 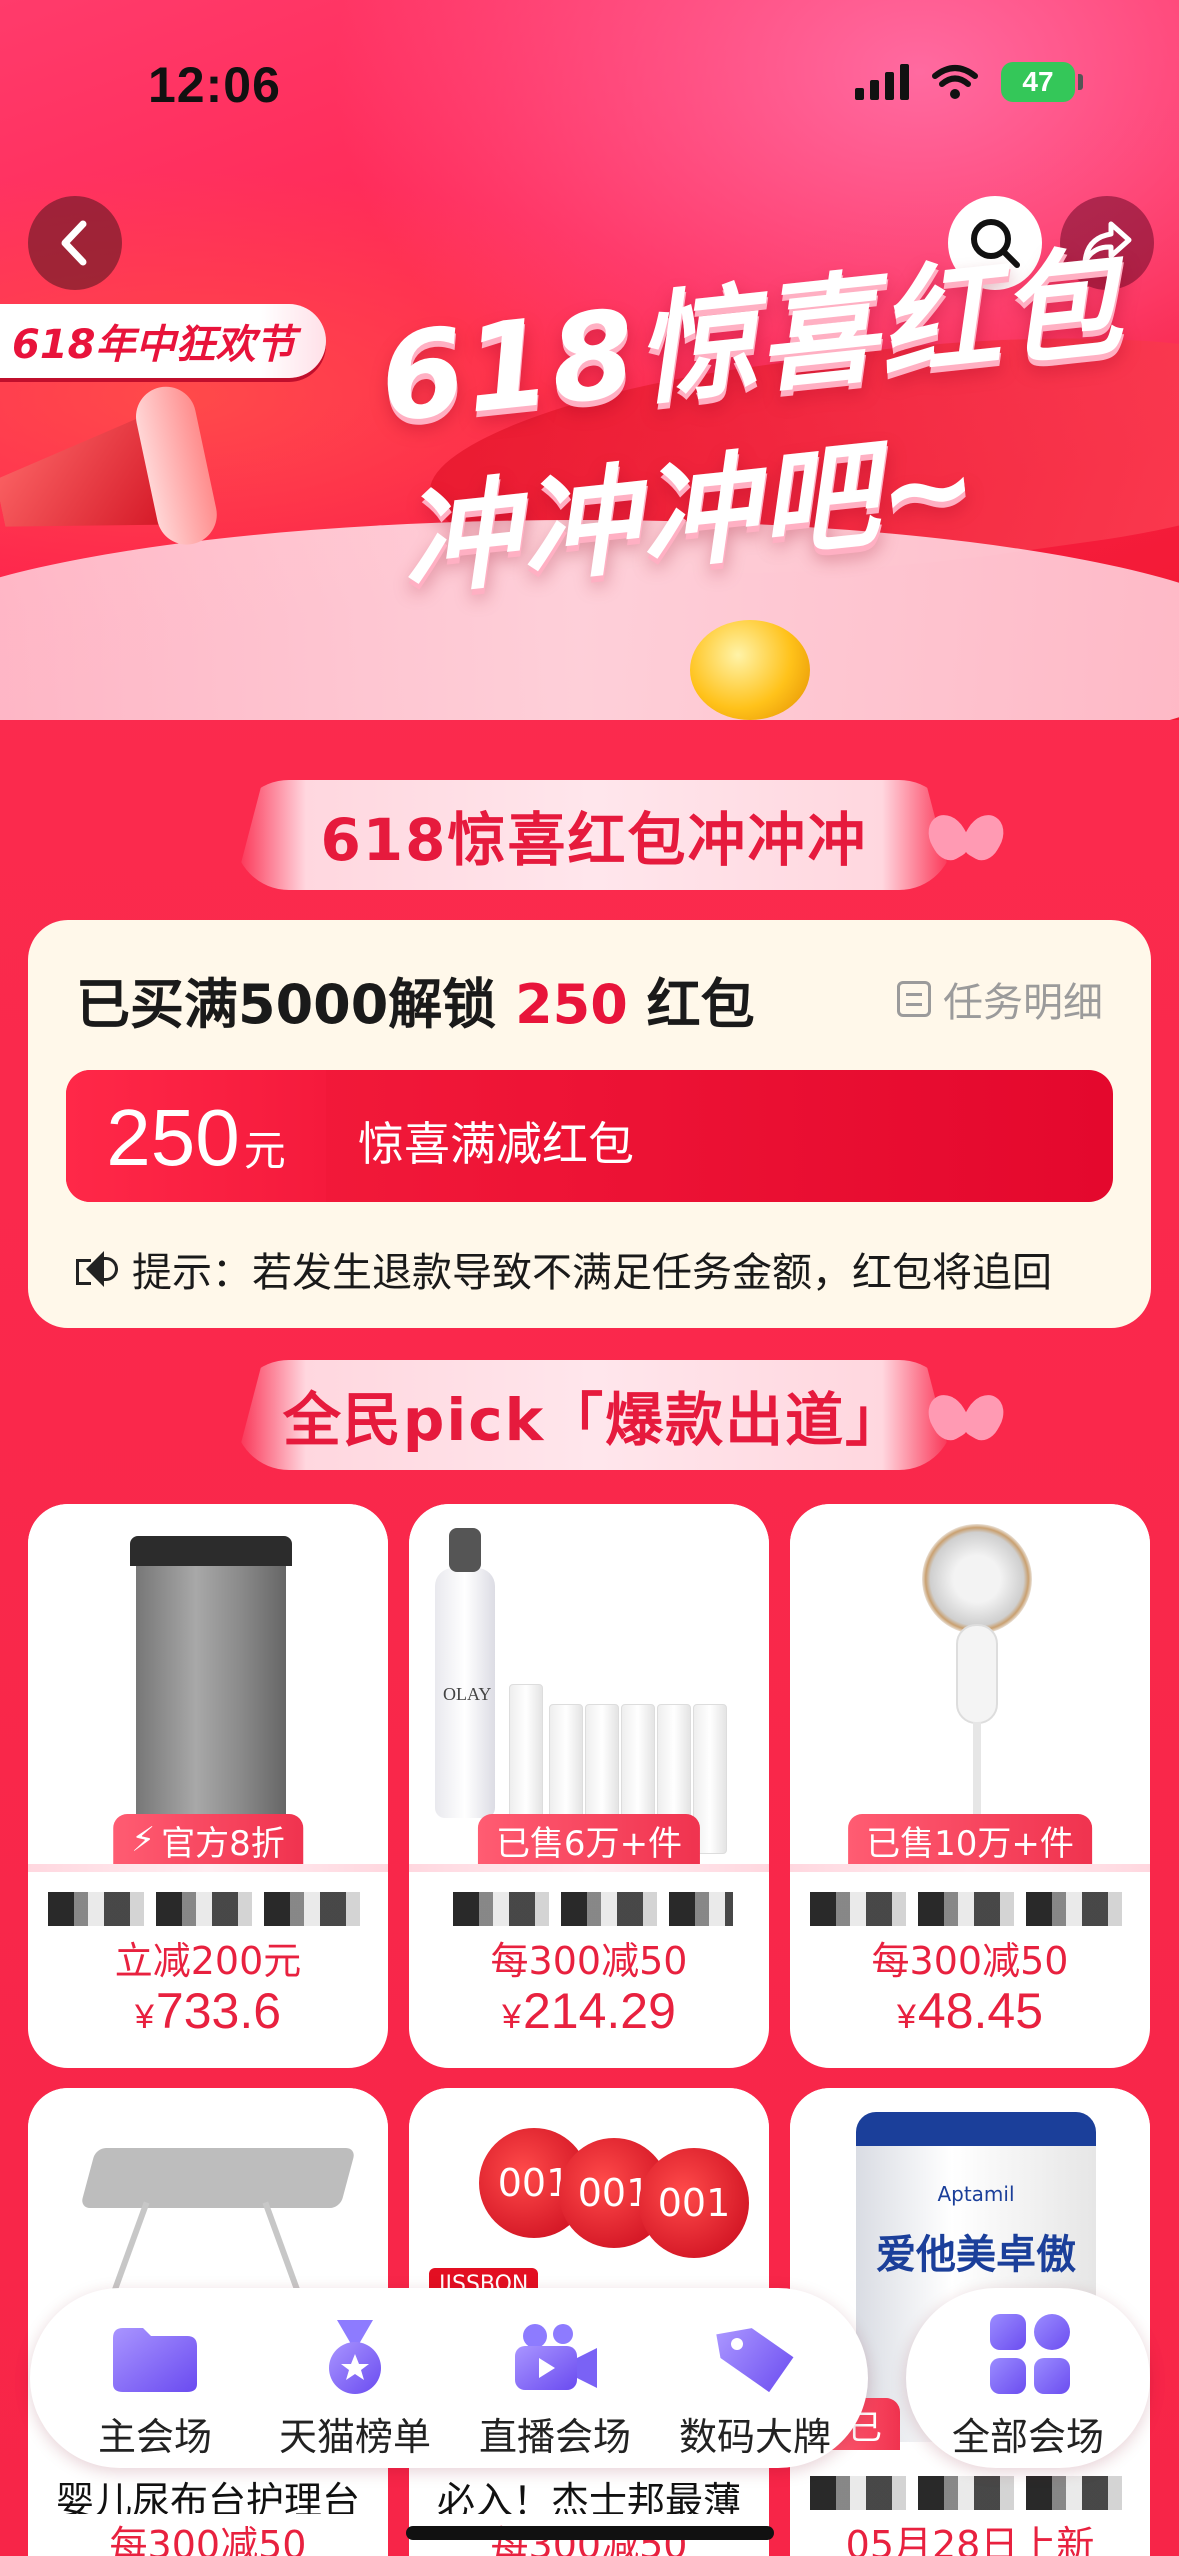 I want to click on chevron-left-icon, so click(x=74, y=243).